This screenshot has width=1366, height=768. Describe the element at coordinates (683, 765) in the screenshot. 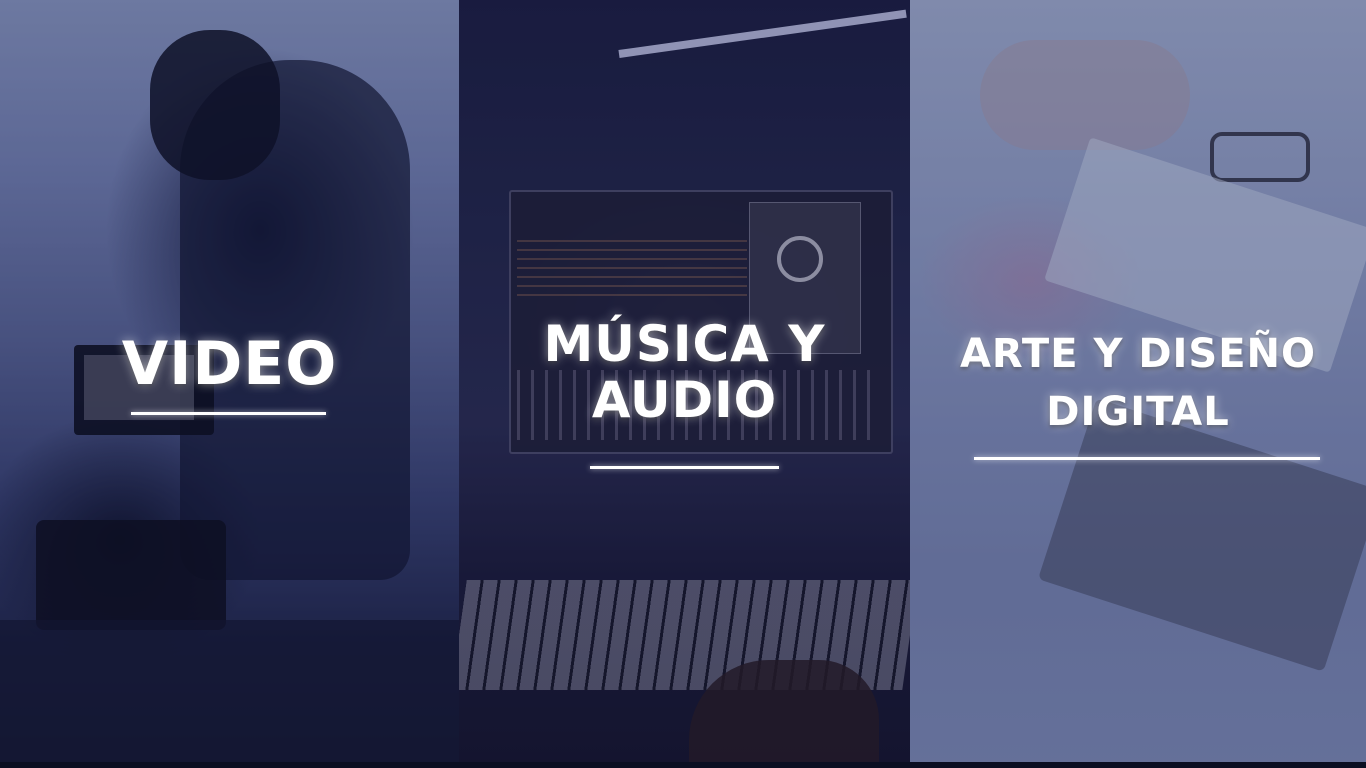

I see `bottom-edge` at that location.